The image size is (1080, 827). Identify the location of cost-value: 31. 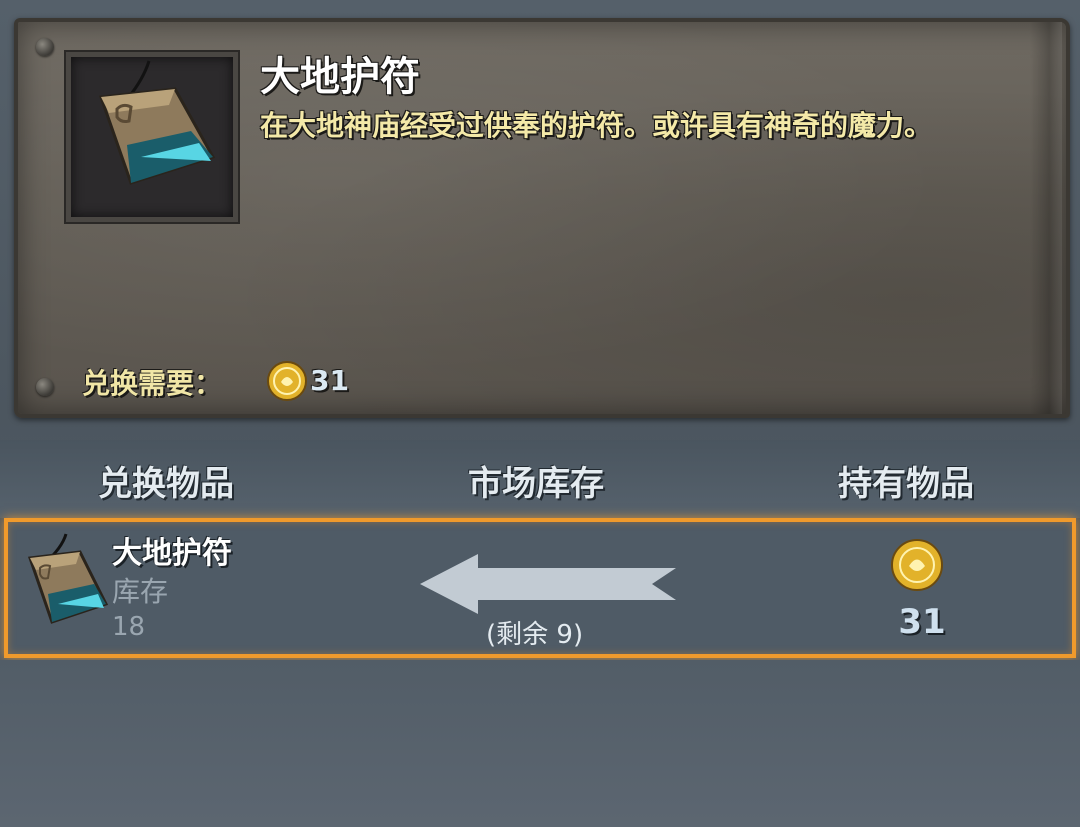
(329, 380).